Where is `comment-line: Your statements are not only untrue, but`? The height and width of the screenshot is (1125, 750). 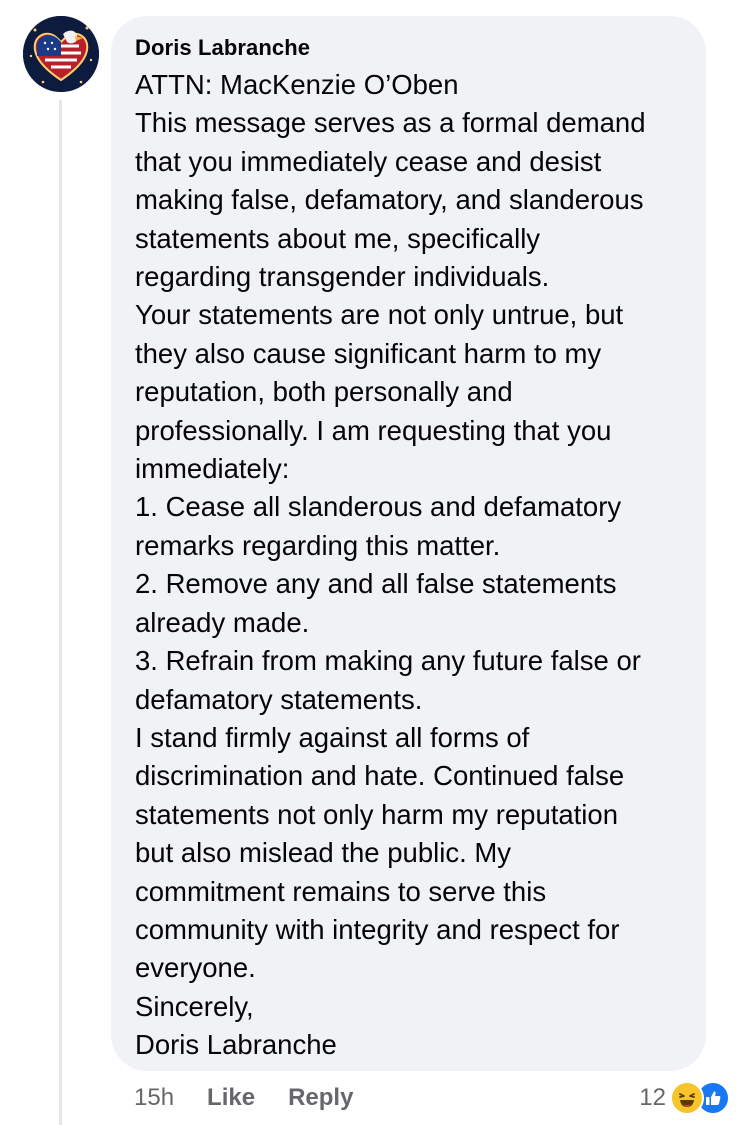
comment-line: Your statements are not only untrue, but is located at coordinates (379, 315).